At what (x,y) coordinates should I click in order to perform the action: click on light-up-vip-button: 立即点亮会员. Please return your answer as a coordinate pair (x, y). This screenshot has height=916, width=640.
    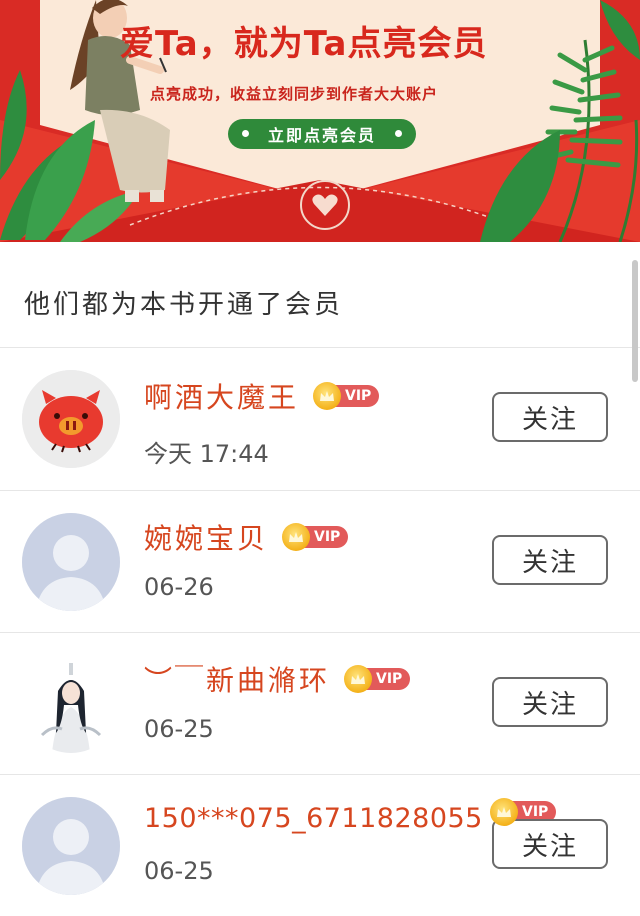
    Looking at the image, I should click on (322, 134).